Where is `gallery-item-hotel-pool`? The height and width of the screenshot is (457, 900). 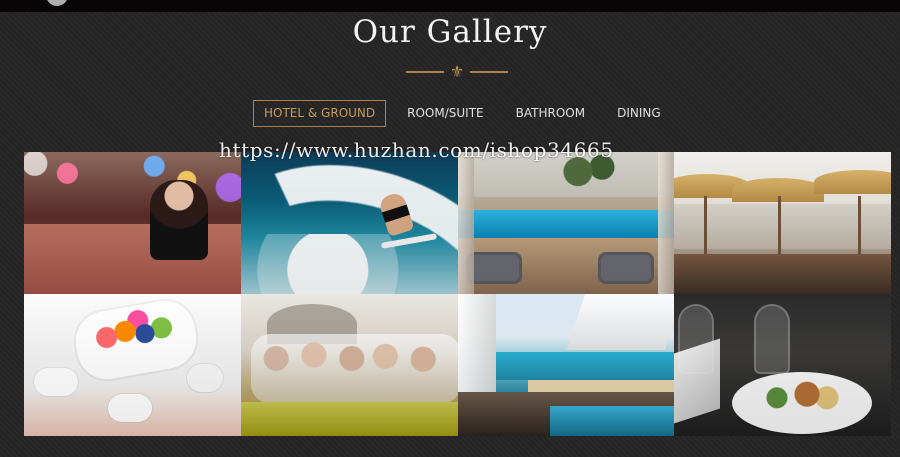 gallery-item-hotel-pool is located at coordinates (566, 223).